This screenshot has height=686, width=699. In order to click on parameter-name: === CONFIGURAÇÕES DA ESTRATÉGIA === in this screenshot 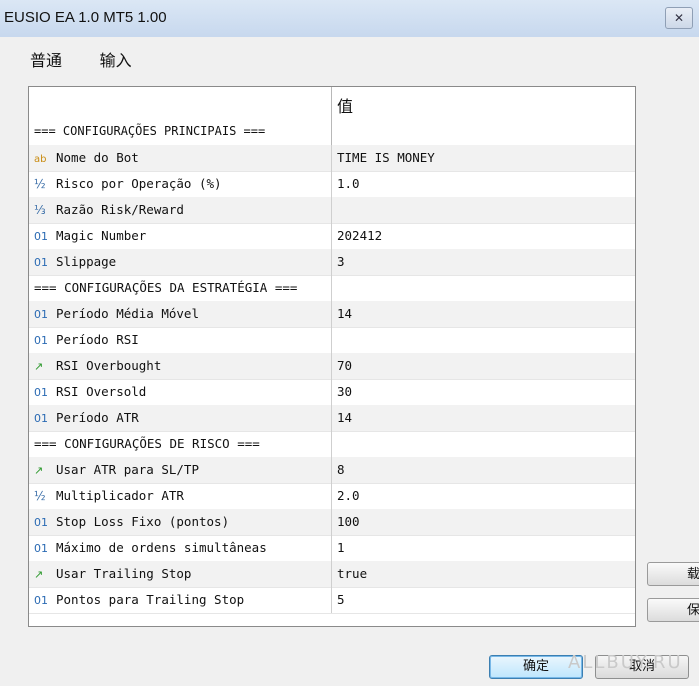, I will do `click(180, 288)`.